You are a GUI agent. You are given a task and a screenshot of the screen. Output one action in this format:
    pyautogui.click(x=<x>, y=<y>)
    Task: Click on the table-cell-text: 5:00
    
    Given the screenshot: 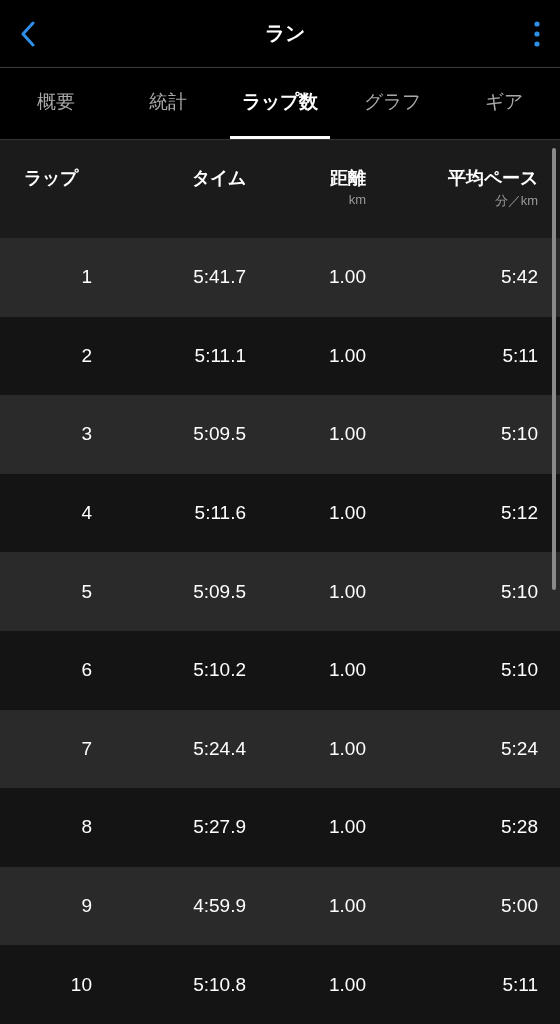 What is the action you would take?
    pyautogui.click(x=519, y=906)
    